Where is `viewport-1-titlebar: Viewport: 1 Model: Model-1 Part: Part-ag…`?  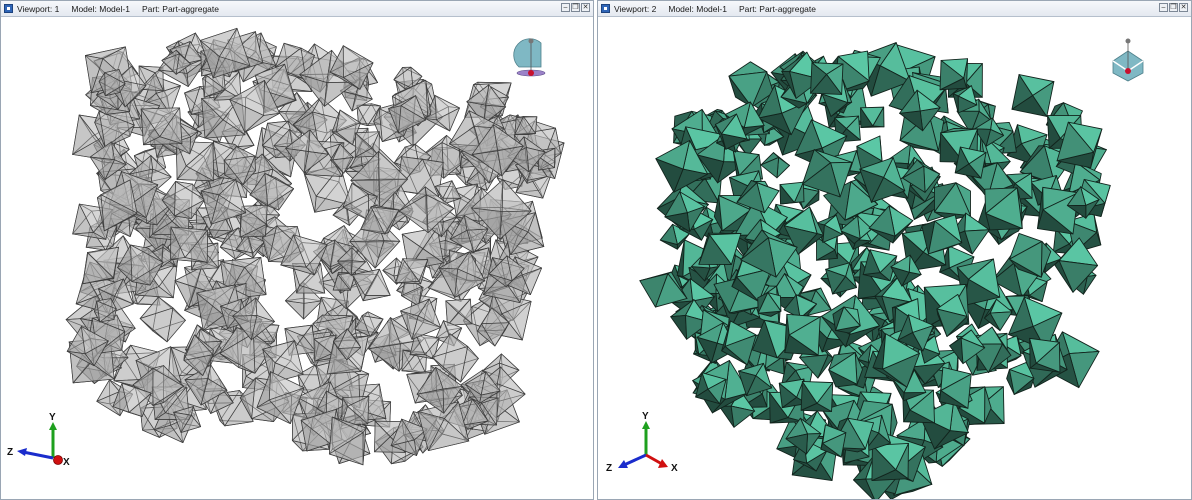 viewport-1-titlebar: Viewport: 1 Model: Model-1 Part: Part-ag… is located at coordinates (297, 9).